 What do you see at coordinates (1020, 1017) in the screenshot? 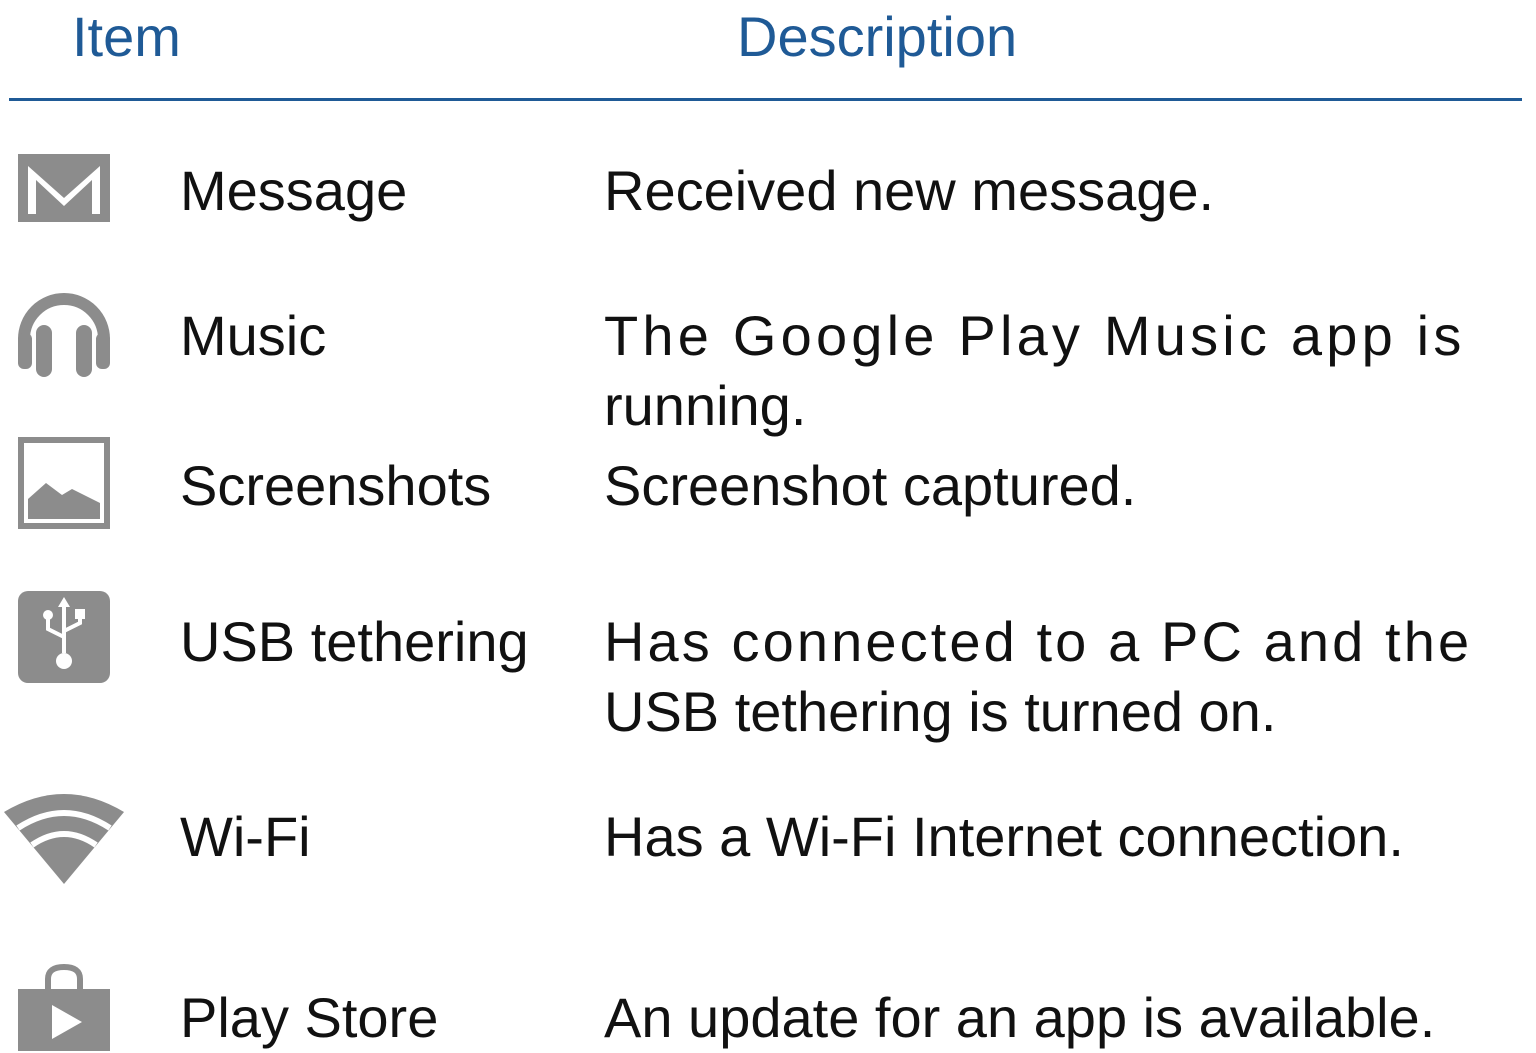
I see `description-line: An update for an app is available.` at bounding box center [1020, 1017].